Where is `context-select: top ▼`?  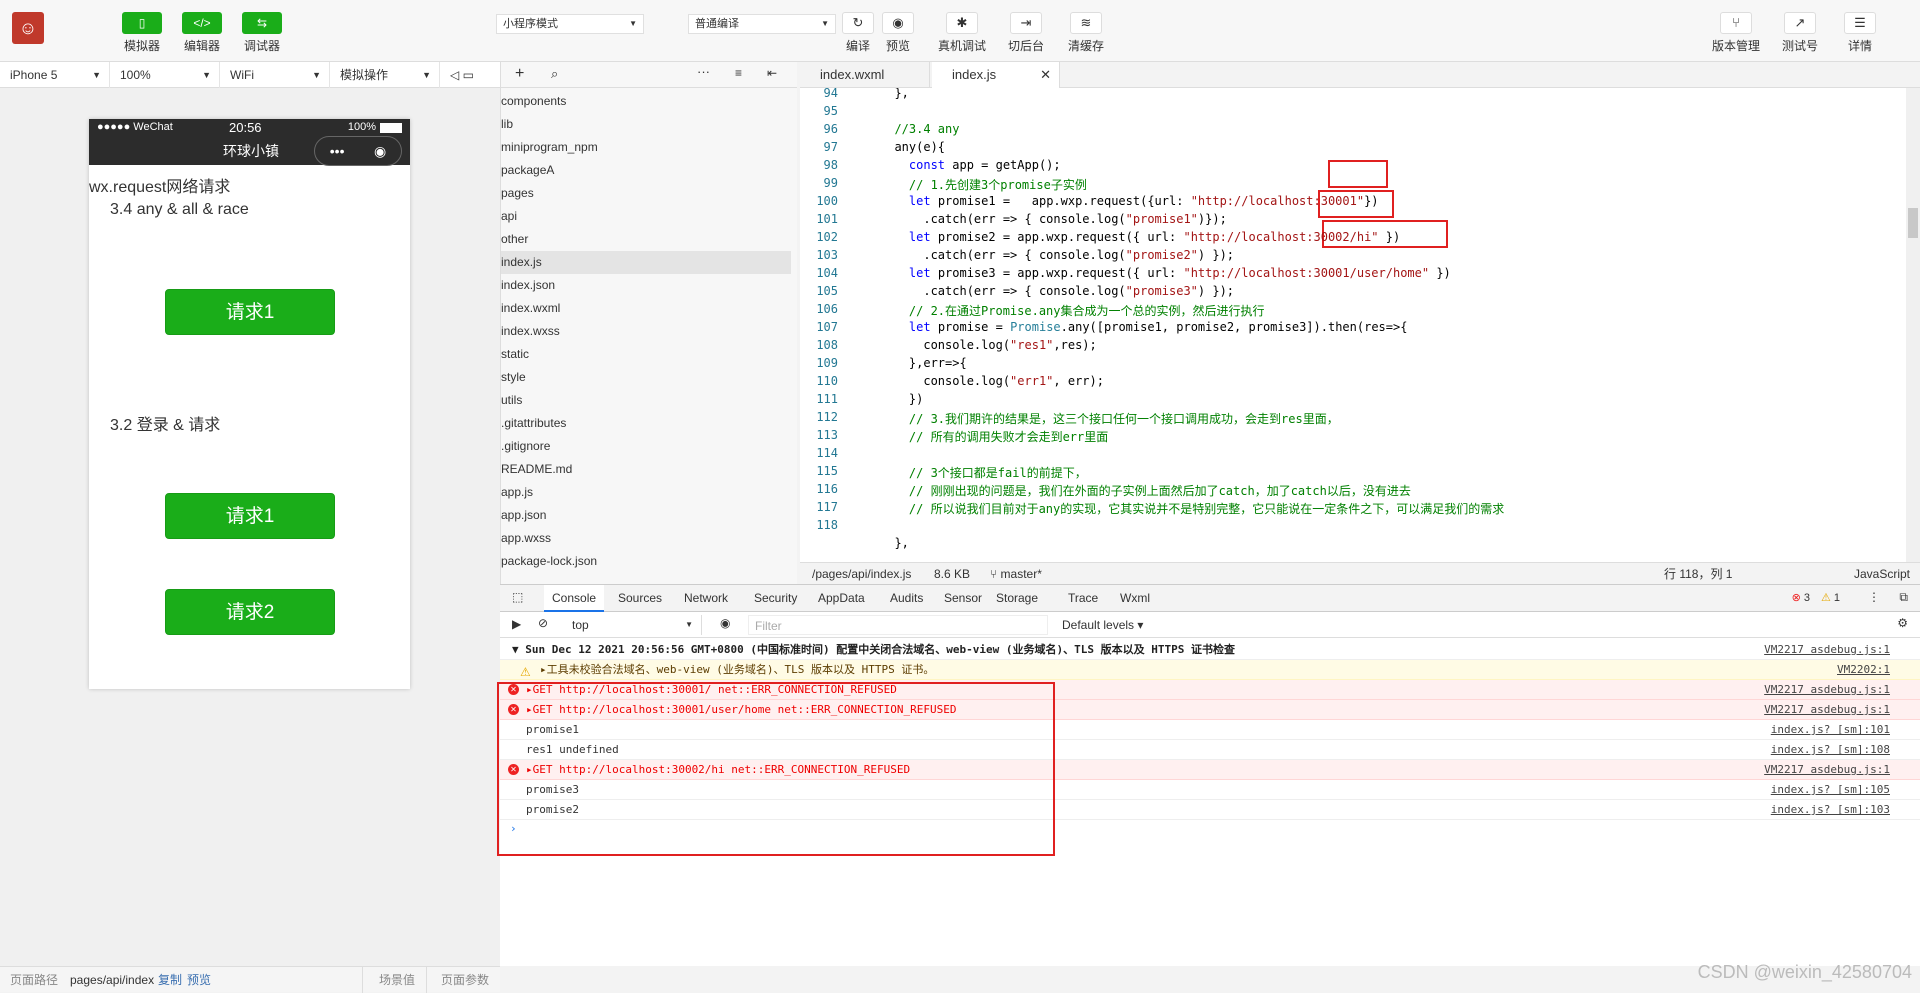 context-select: top ▼ is located at coordinates (632, 625).